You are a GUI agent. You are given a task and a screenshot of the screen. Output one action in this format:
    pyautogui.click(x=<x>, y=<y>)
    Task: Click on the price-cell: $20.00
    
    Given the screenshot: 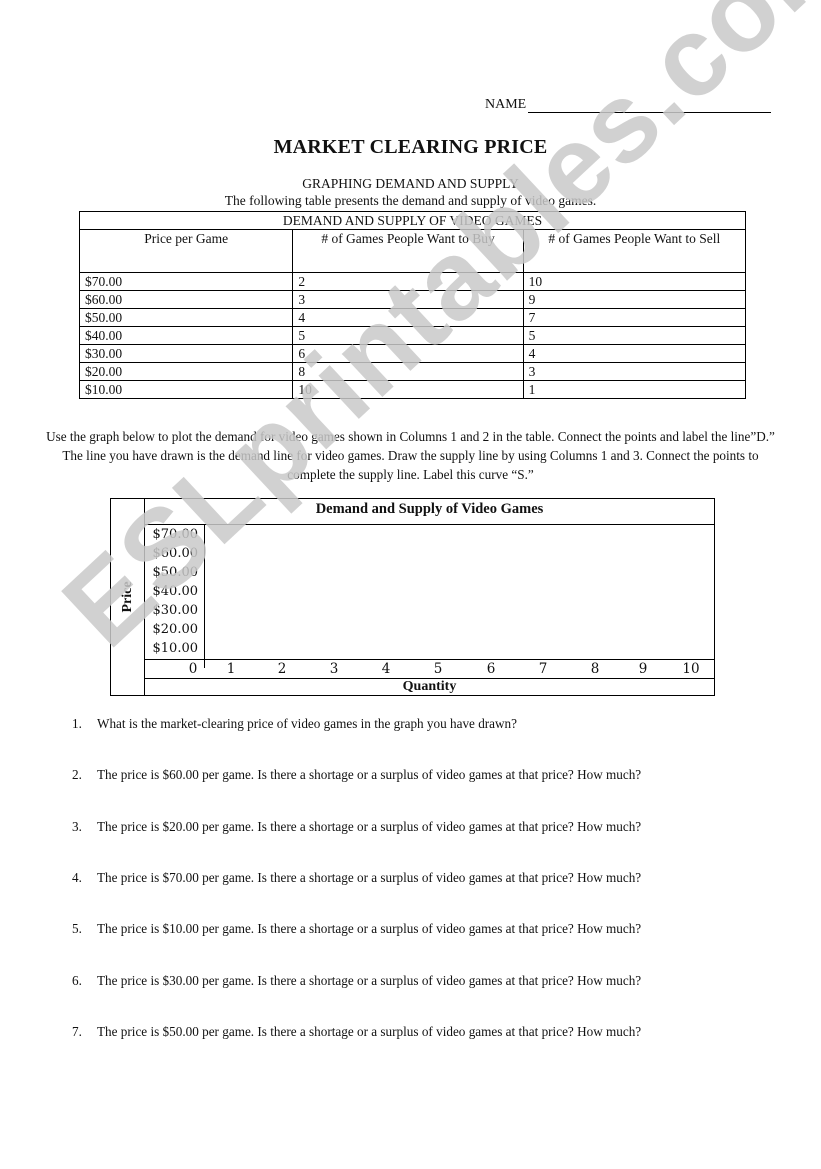 What is the action you would take?
    pyautogui.click(x=186, y=371)
    